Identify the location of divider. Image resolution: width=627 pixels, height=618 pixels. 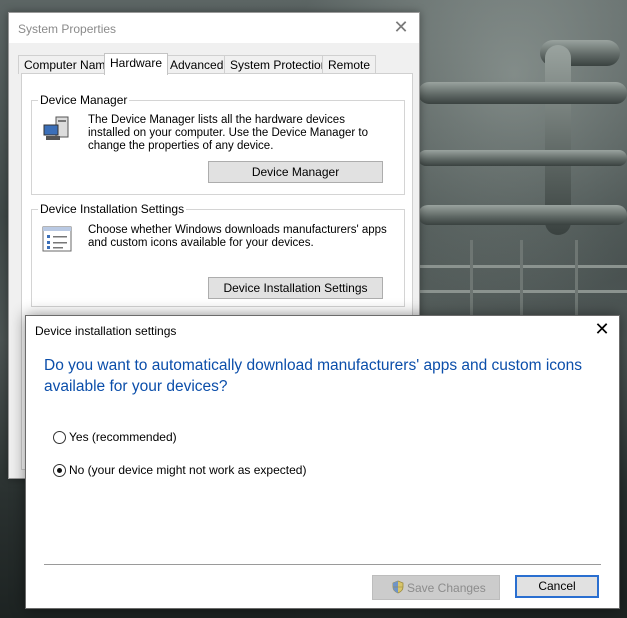
(322, 564).